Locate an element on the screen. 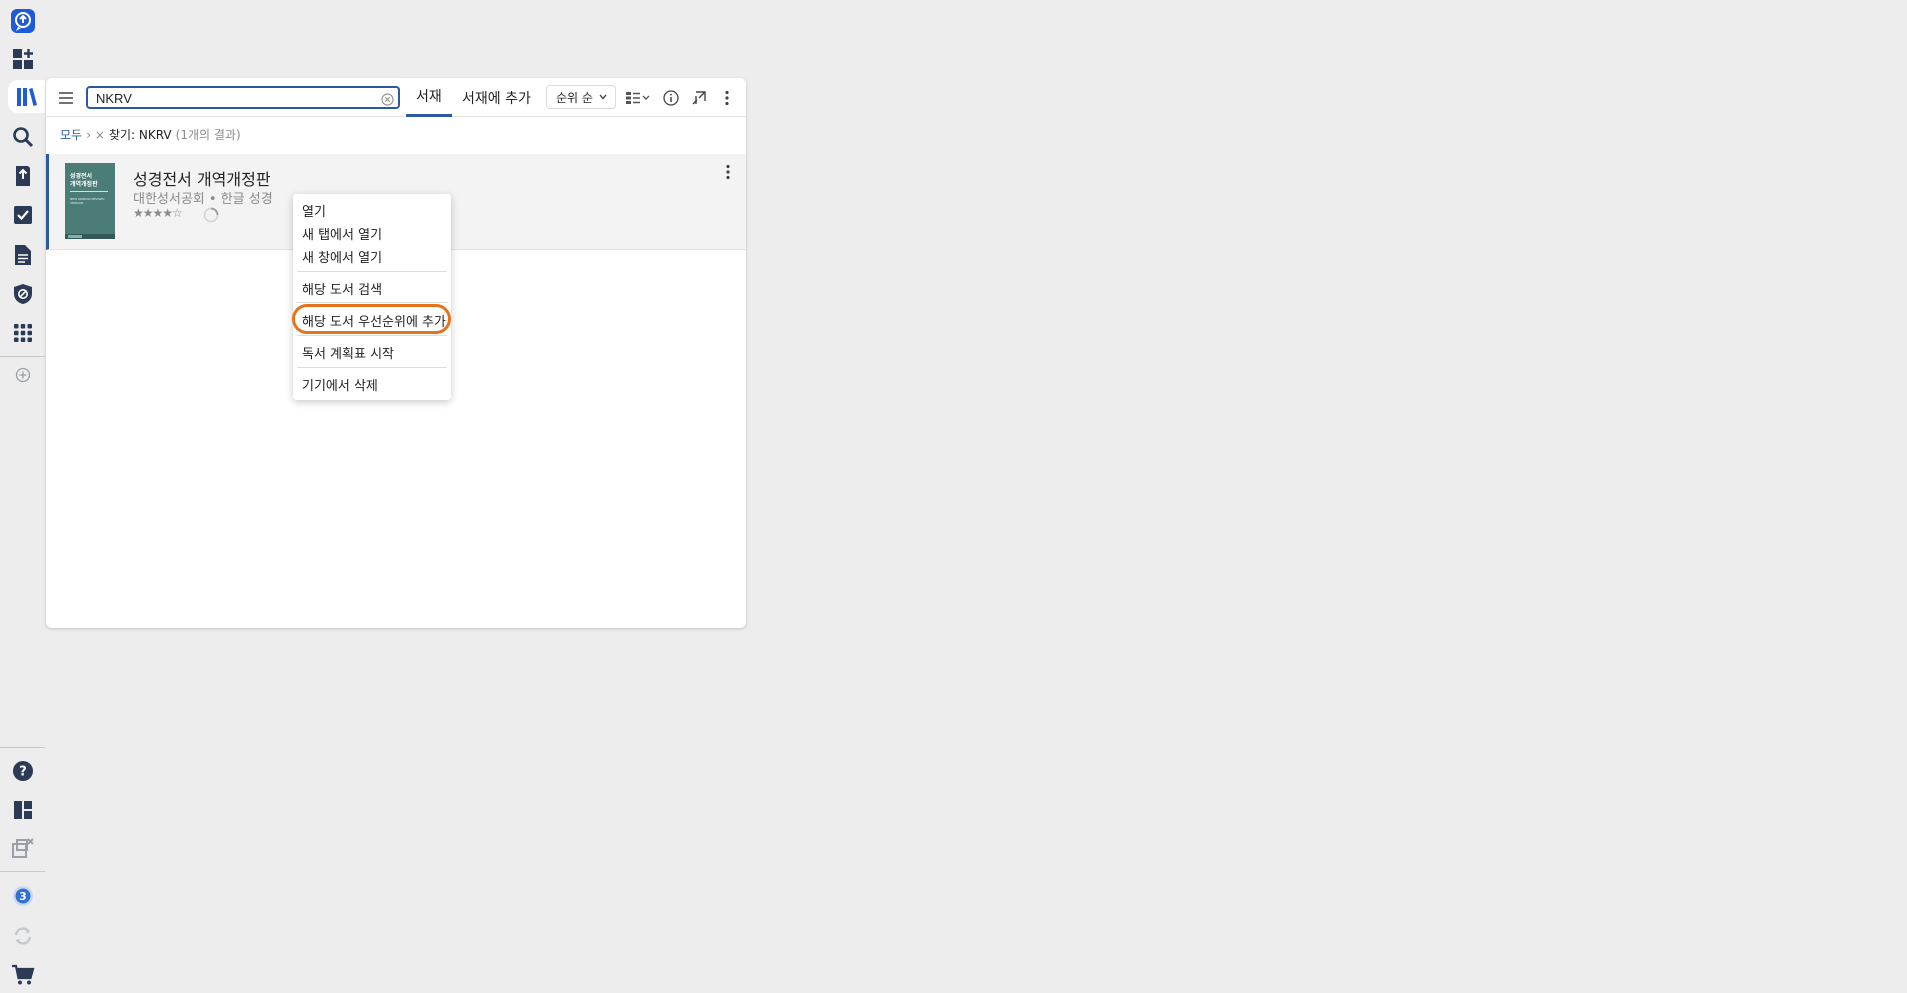 This screenshot has height=993, width=1907. notification-count: 3 is located at coordinates (23, 896).